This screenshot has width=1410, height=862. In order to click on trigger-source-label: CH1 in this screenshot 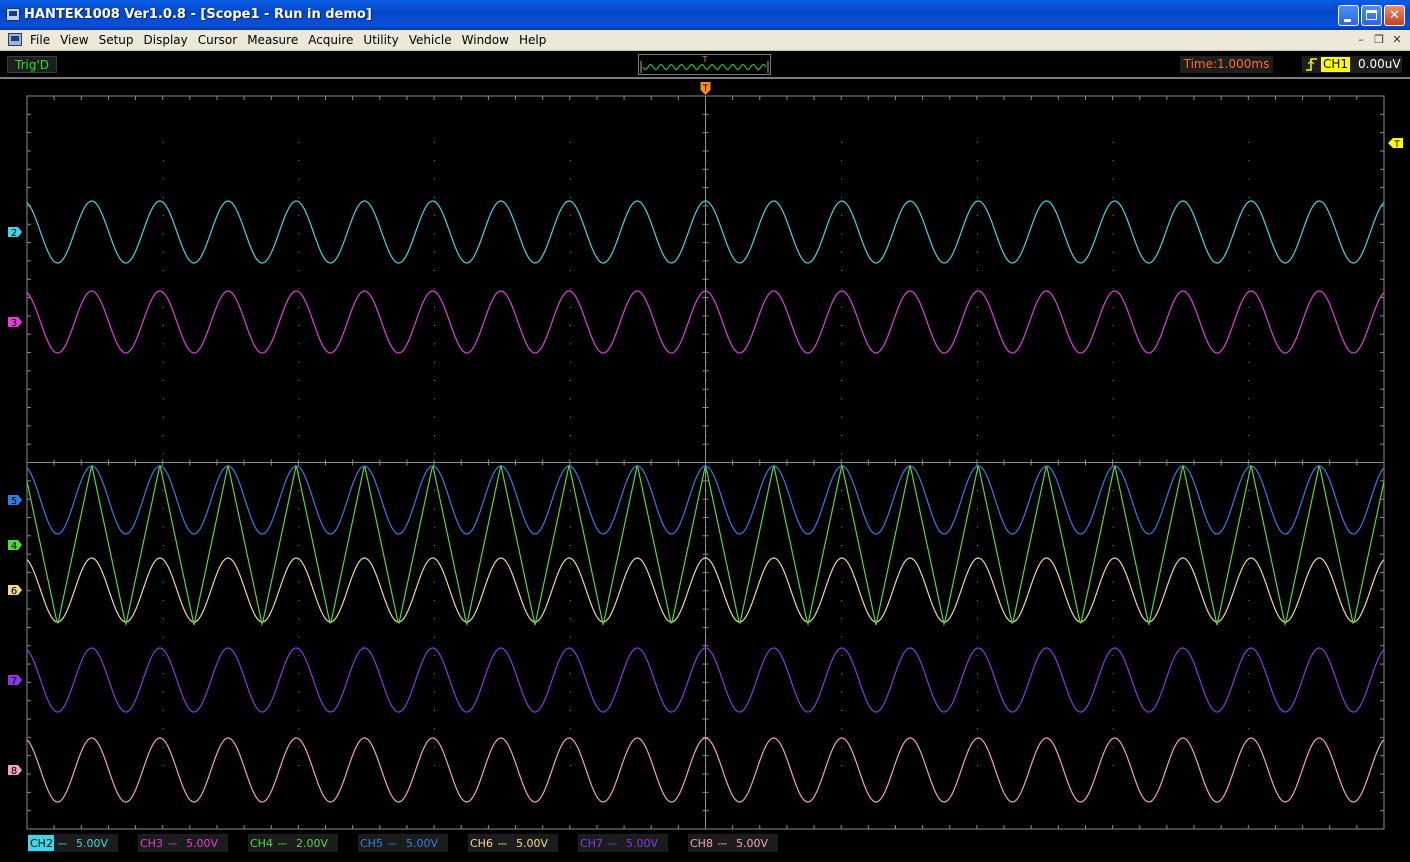, I will do `click(1336, 64)`.